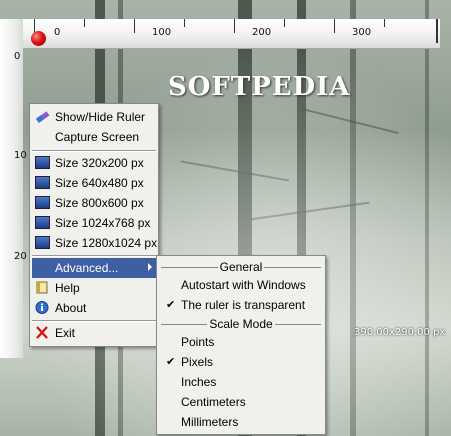 Image resolution: width=451 pixels, height=436 pixels. I want to click on submenu-arrow-icon, so click(150, 267).